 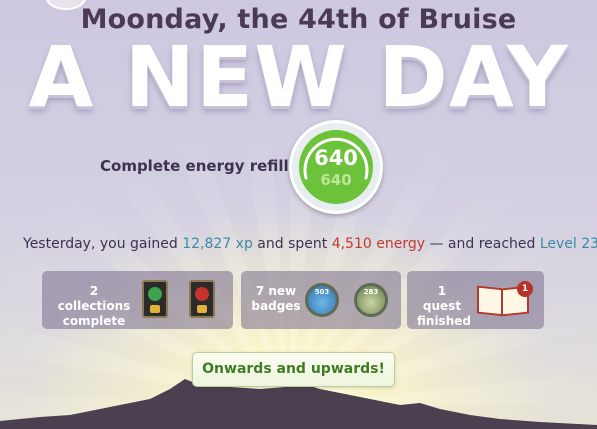 I want to click on badge-number: 503, so click(x=322, y=292).